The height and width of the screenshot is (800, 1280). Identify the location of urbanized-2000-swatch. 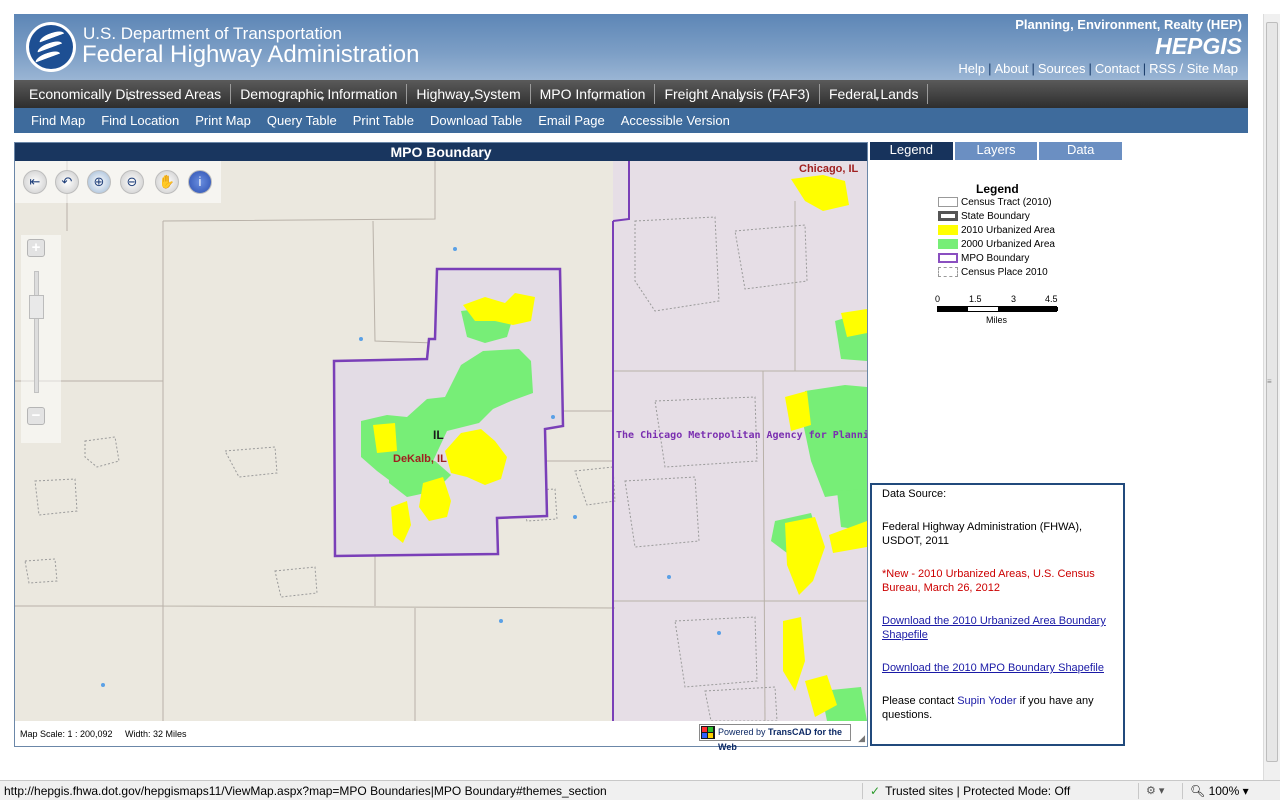
(948, 244).